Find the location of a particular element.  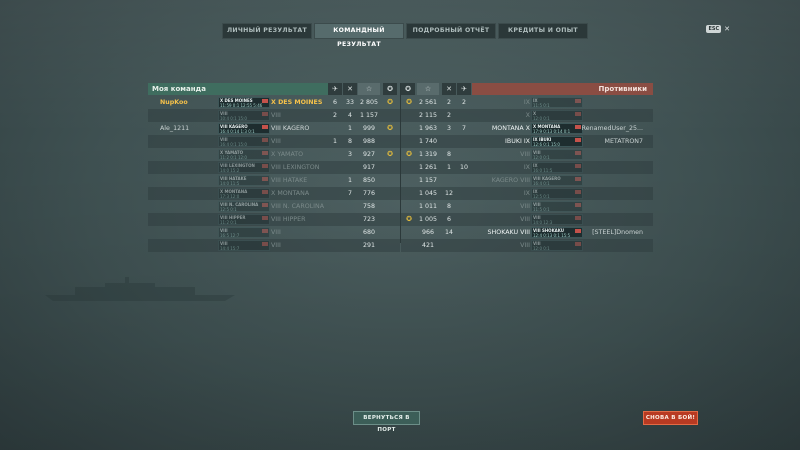

enemy-kills-column-icon: ✕ is located at coordinates (449, 89).